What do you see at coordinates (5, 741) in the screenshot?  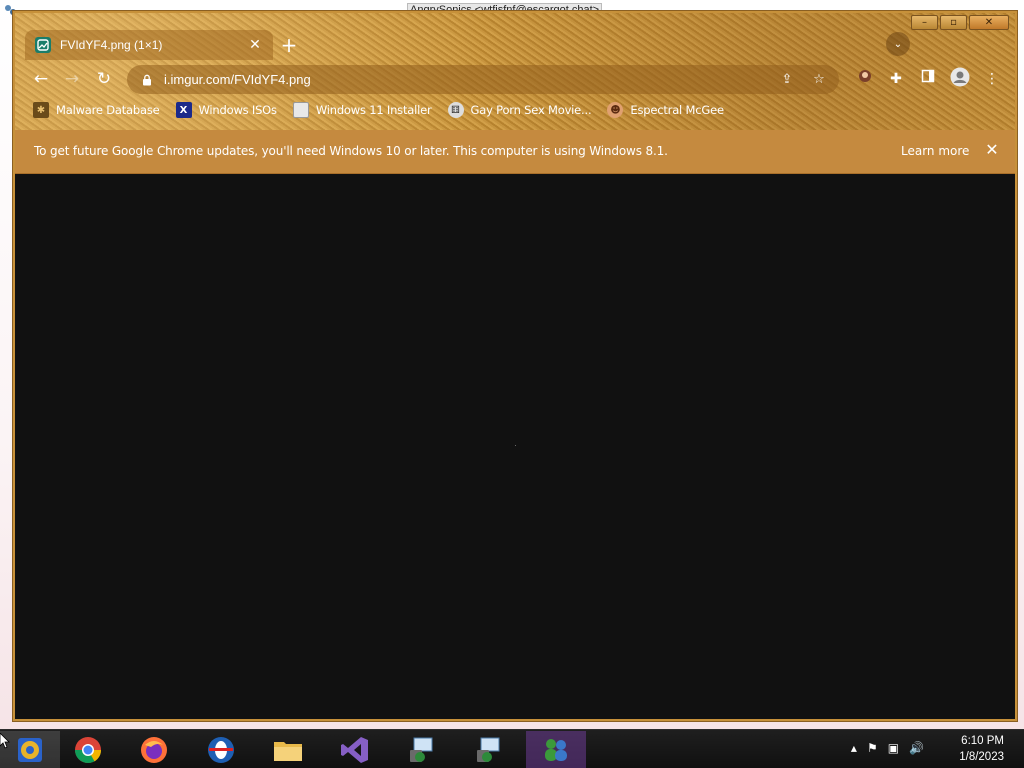 I see `mouse-cursor-icon` at bounding box center [5, 741].